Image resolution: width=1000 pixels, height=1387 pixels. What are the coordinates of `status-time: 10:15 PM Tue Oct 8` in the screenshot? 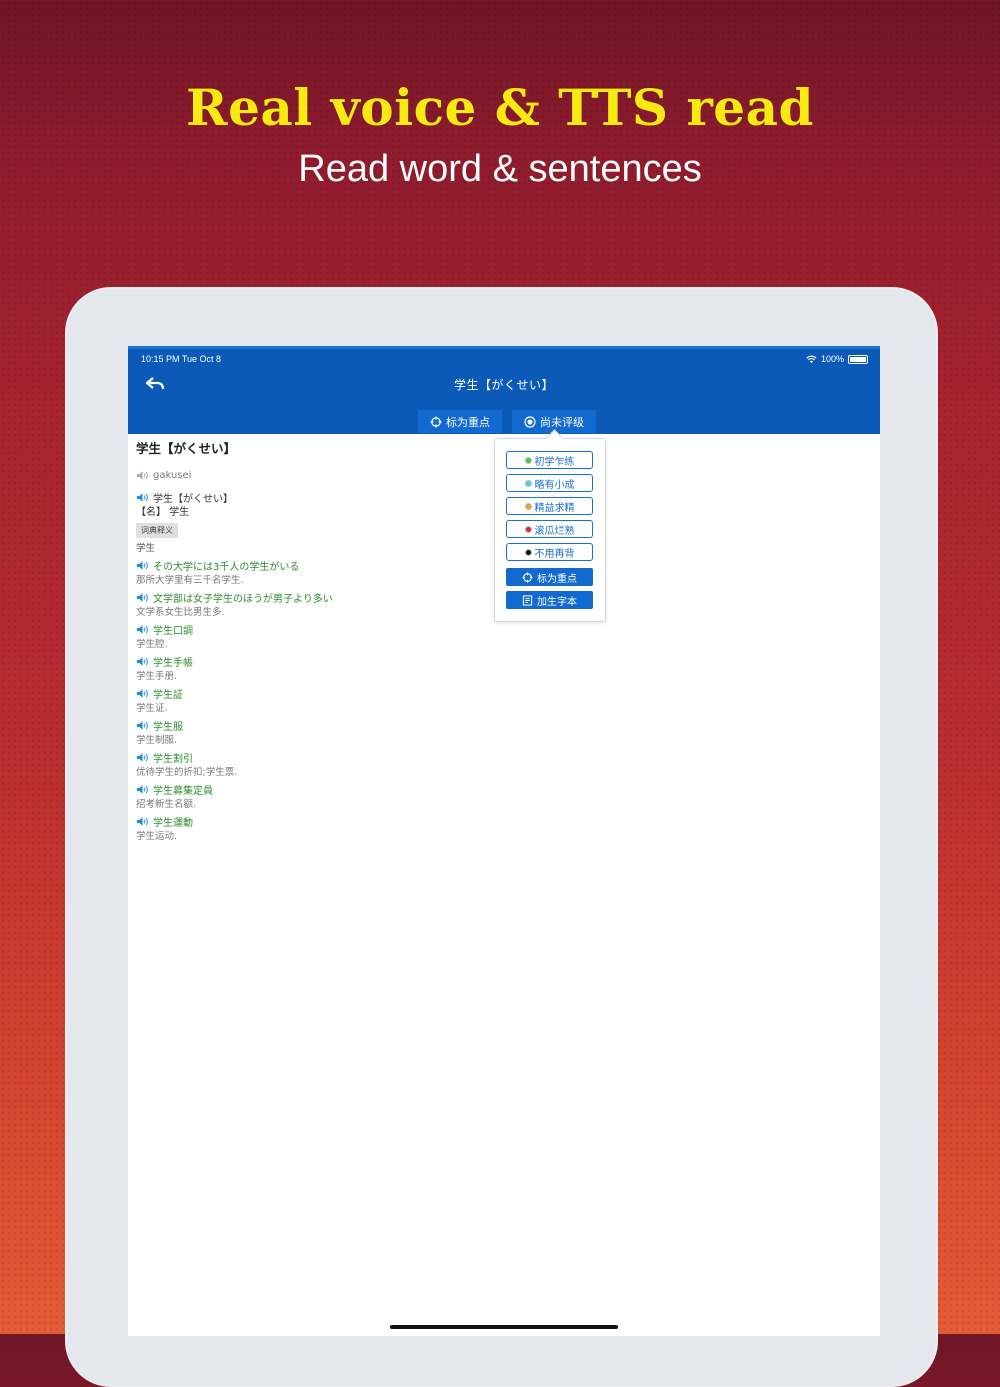 It's located at (181, 359).